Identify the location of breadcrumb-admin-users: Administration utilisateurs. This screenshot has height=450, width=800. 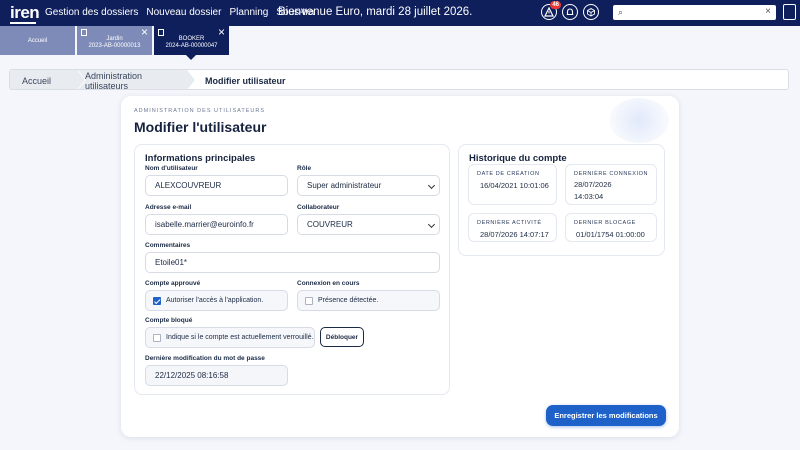
(136, 80).